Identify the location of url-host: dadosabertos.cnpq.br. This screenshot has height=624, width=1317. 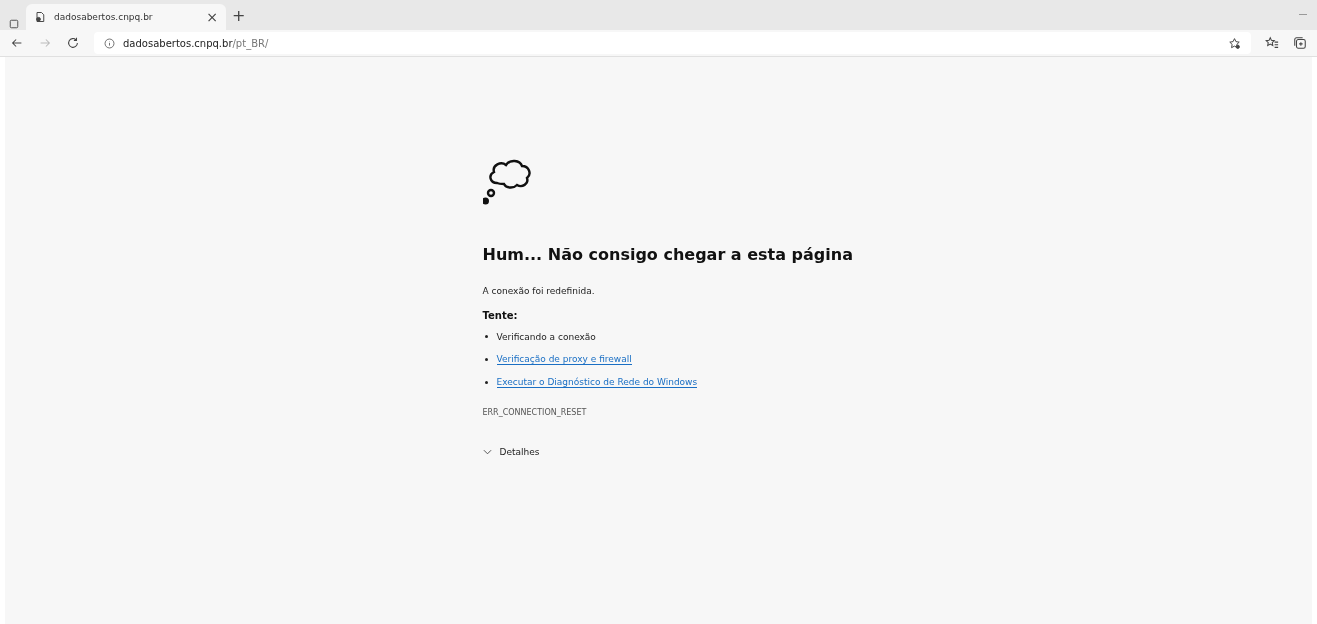
(178, 43).